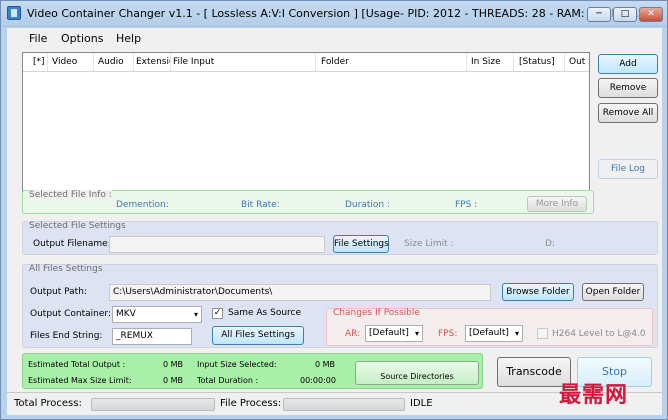 The height and width of the screenshot is (420, 668). Describe the element at coordinates (66, 336) in the screenshot. I see `files-end-string-label: Files End String:` at that location.